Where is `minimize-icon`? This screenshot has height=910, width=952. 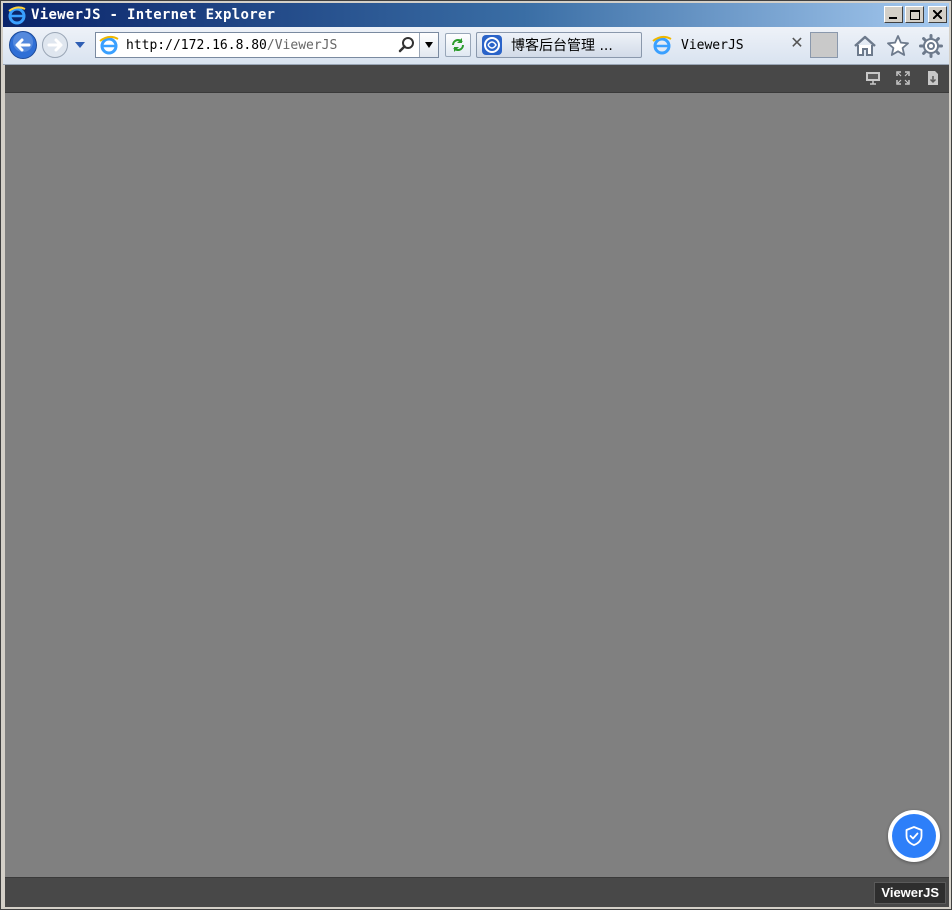 minimize-icon is located at coordinates (893, 18).